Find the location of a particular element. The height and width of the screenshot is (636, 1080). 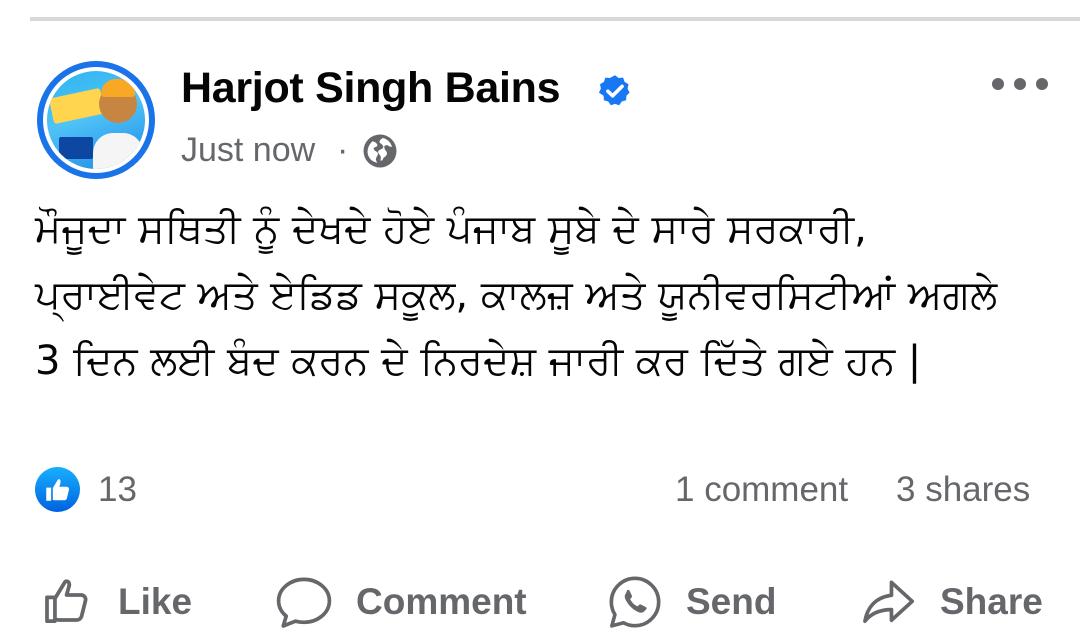

avatar-turban is located at coordinates (118, 88).